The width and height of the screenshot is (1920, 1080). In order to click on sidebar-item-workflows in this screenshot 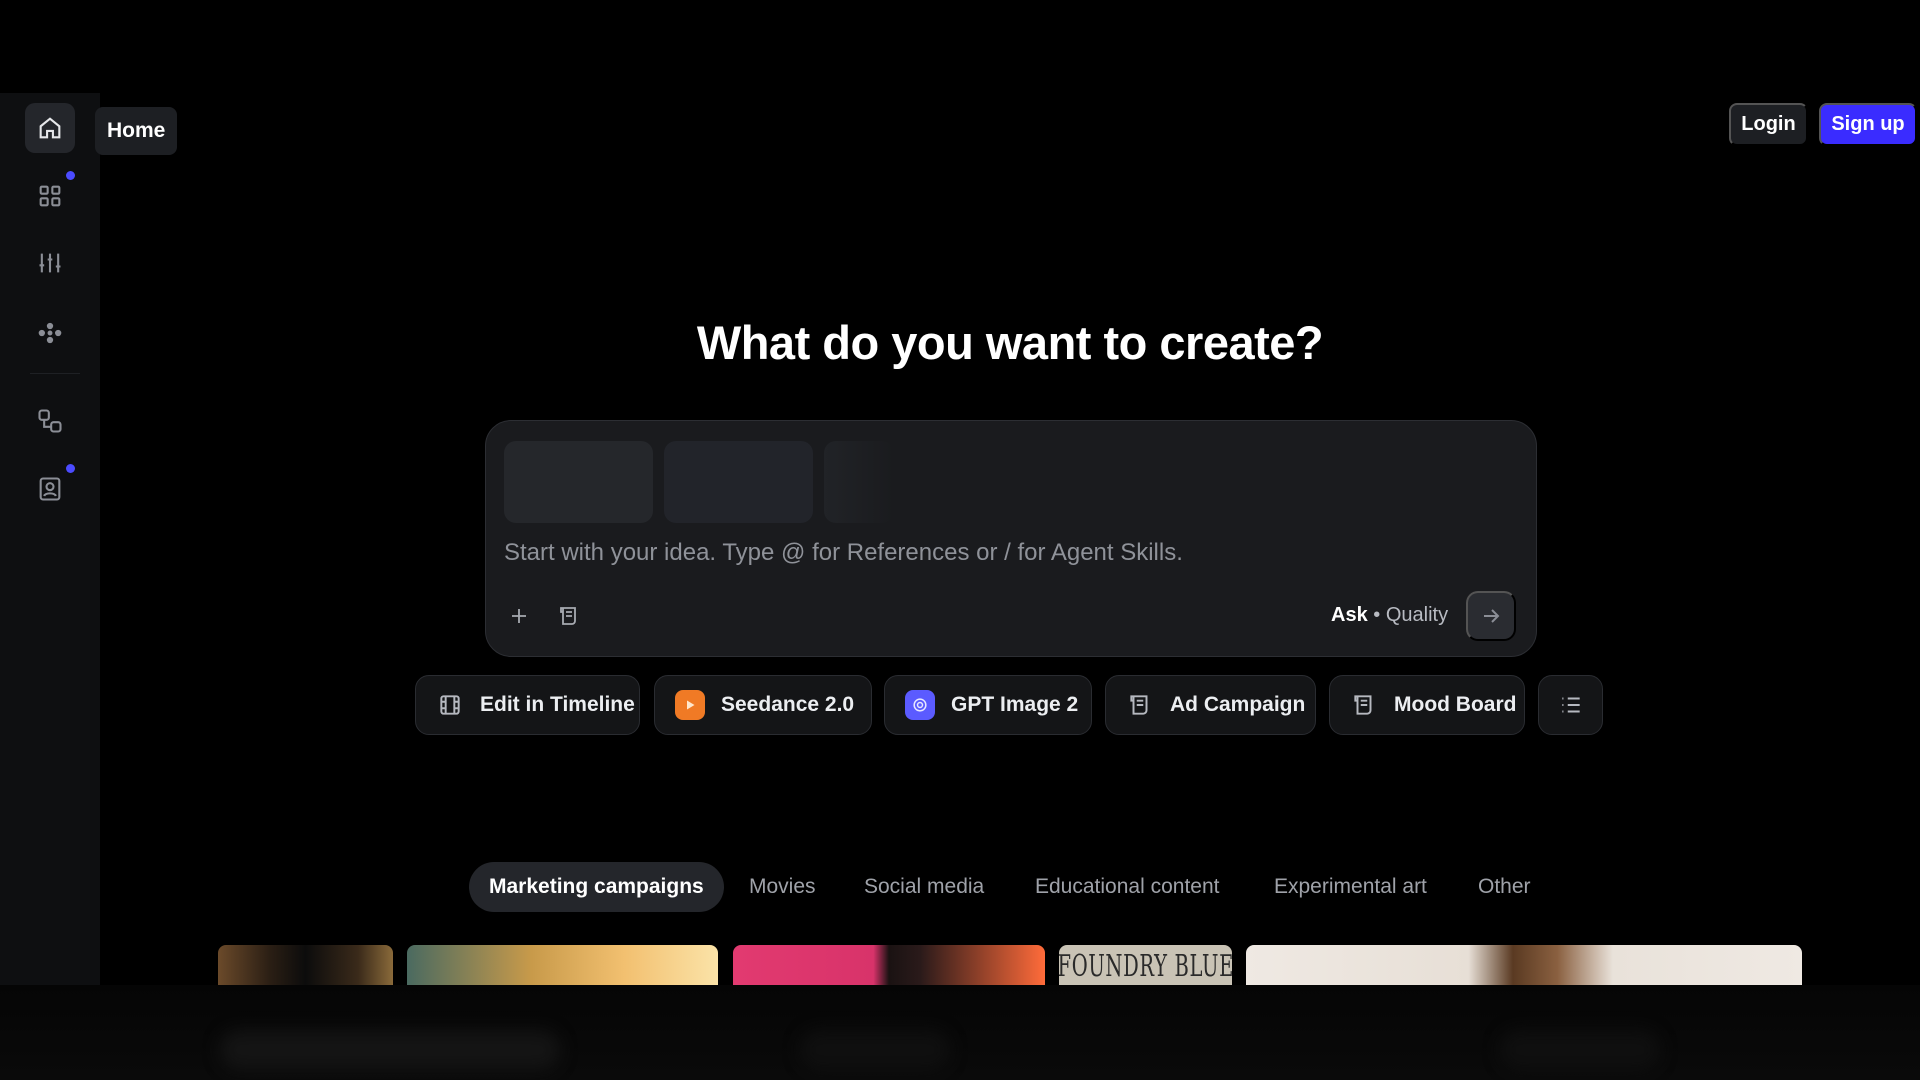, I will do `click(50, 421)`.